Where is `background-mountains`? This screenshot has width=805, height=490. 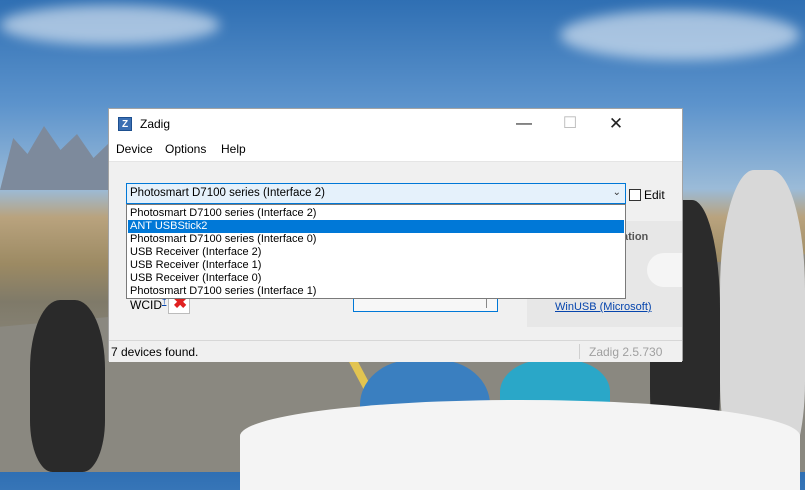
background-mountains is located at coordinates (55, 158).